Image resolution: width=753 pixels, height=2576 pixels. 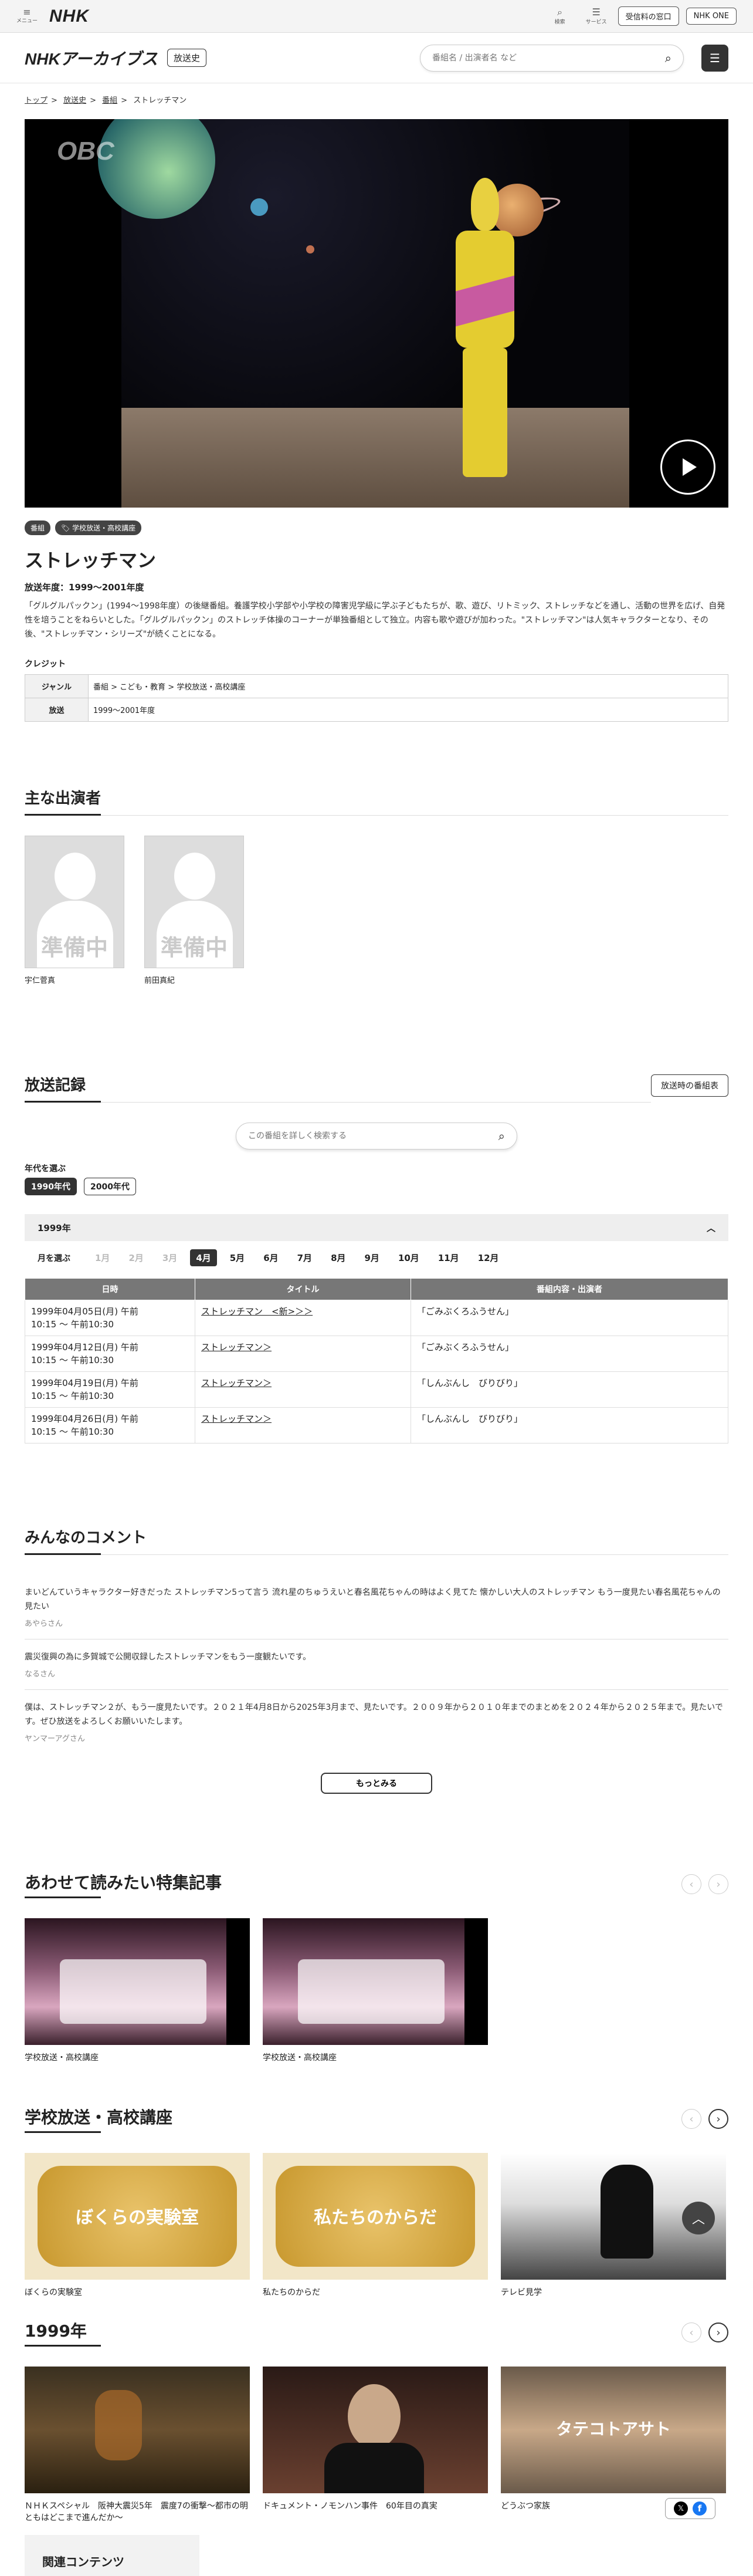 What do you see at coordinates (372, 1257) in the screenshot?
I see `month-button-9: 9月` at bounding box center [372, 1257].